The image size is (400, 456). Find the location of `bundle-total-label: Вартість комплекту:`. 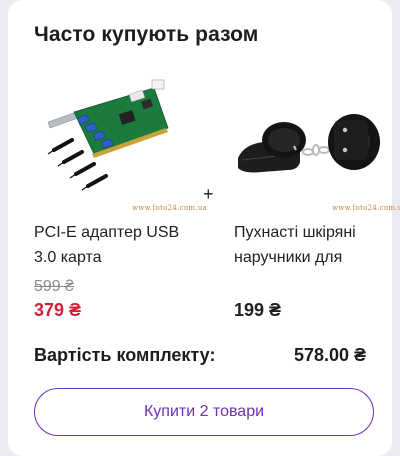

bundle-total-label: Вартість комплекту: is located at coordinates (125, 355).